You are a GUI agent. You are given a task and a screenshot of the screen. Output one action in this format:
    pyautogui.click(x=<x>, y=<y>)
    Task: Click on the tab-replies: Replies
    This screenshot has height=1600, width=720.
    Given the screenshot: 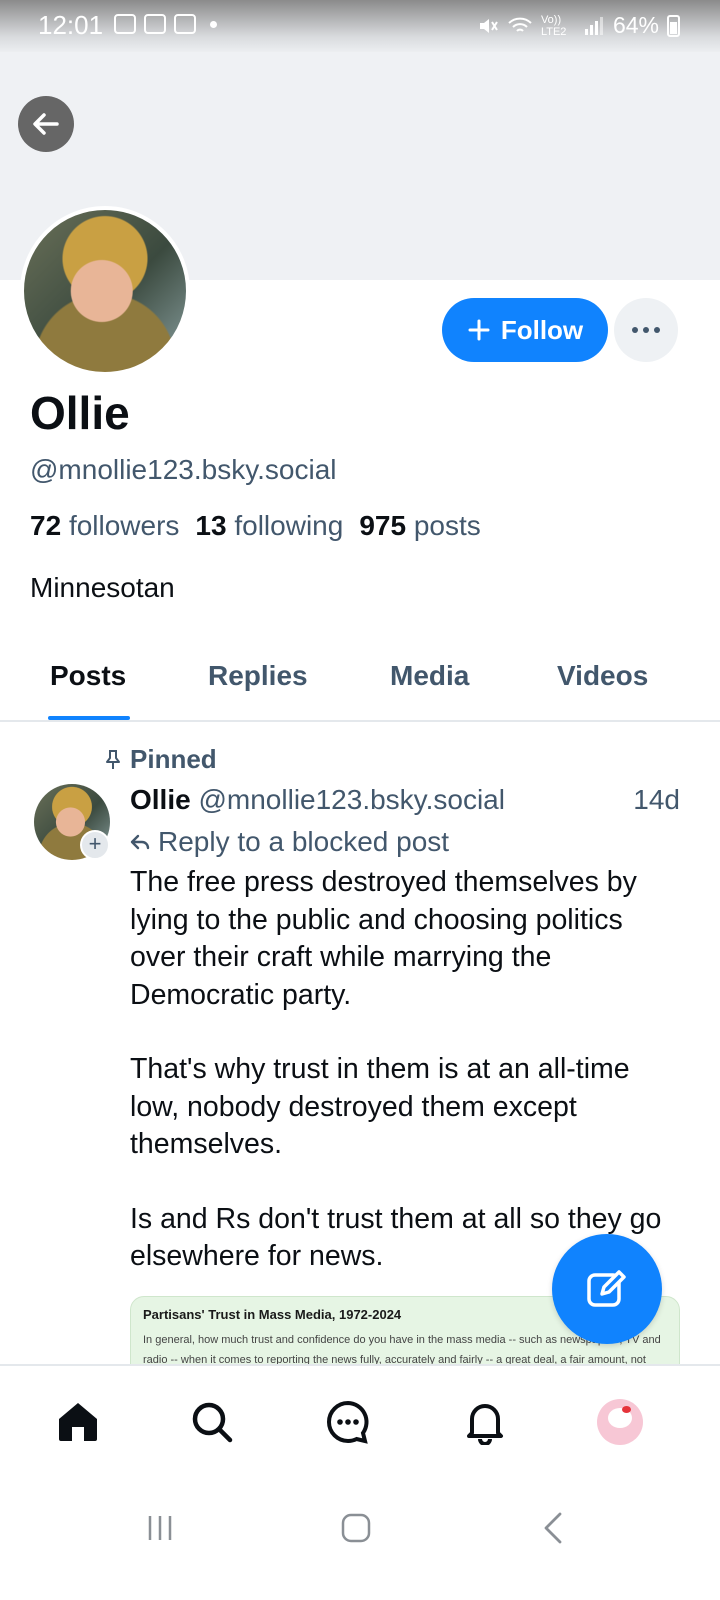 What is the action you would take?
    pyautogui.click(x=258, y=676)
    